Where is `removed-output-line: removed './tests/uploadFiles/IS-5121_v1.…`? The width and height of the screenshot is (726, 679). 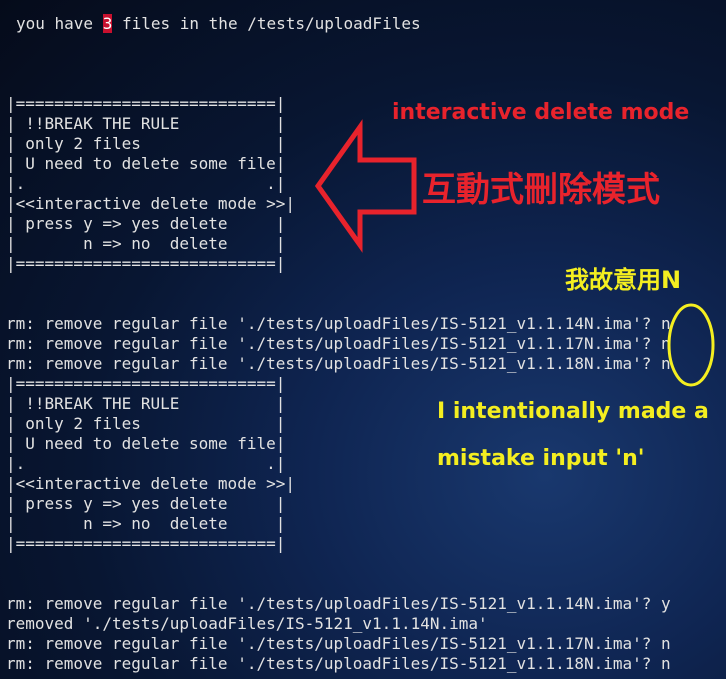 removed-output-line: removed './tests/uploadFiles/IS-5121_v1.… is located at coordinates (247, 623).